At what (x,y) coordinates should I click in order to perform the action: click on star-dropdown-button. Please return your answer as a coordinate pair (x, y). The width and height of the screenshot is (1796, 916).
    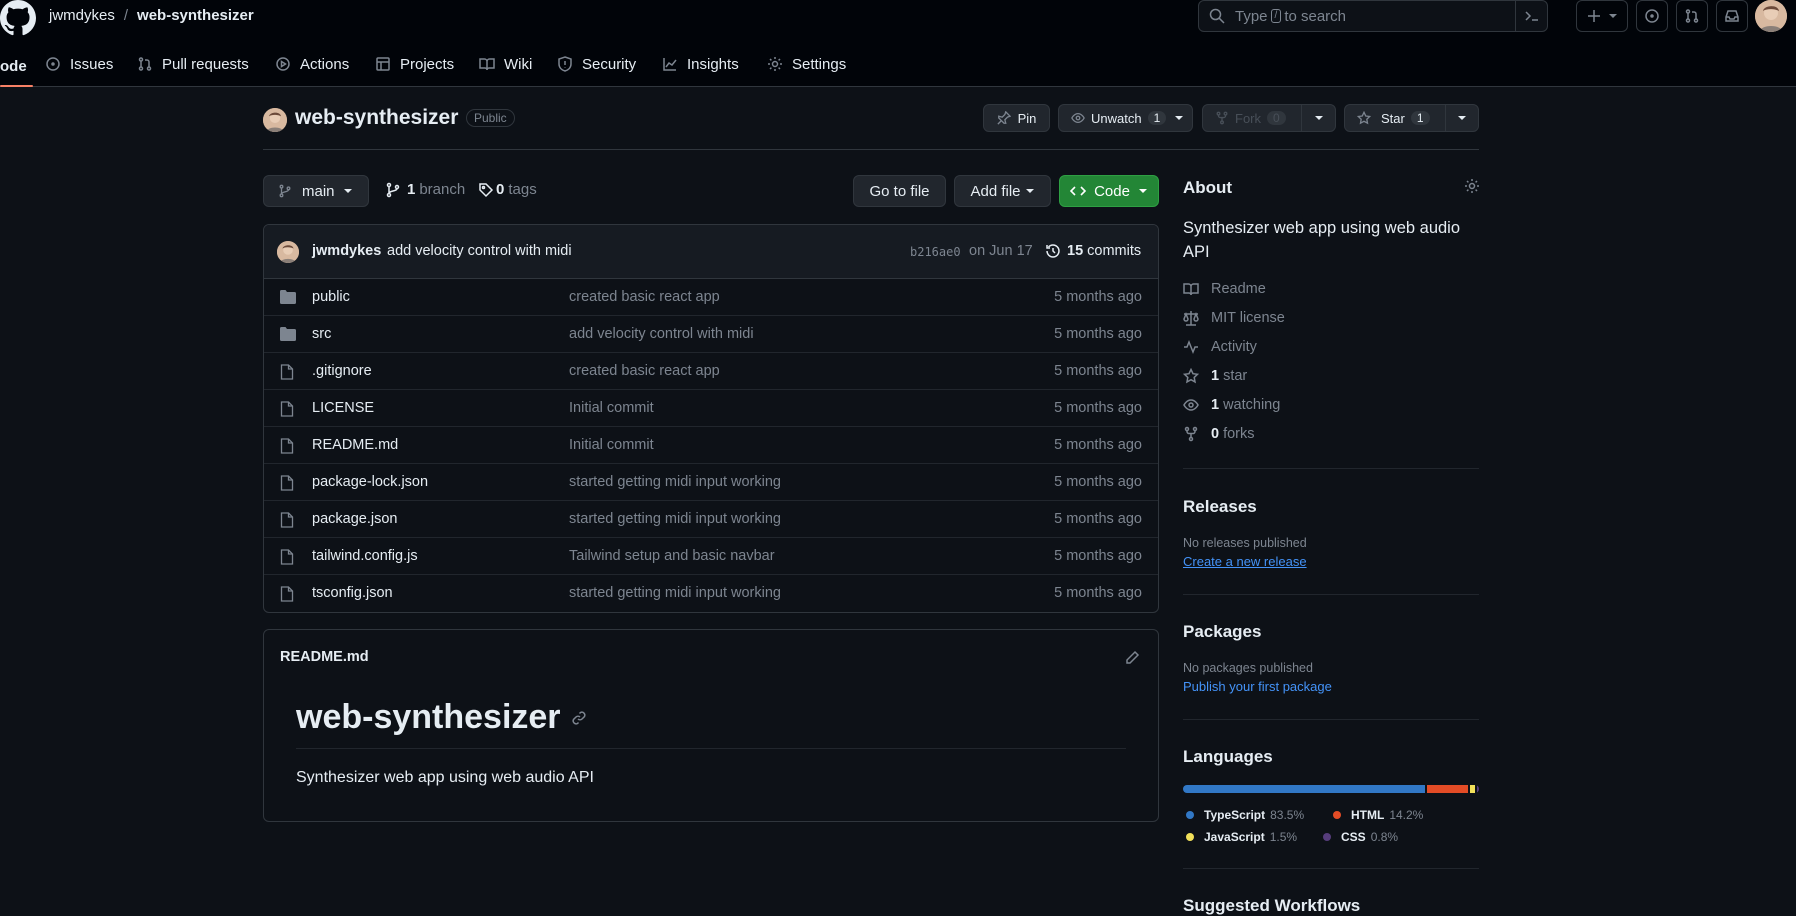
    Looking at the image, I should click on (1462, 118).